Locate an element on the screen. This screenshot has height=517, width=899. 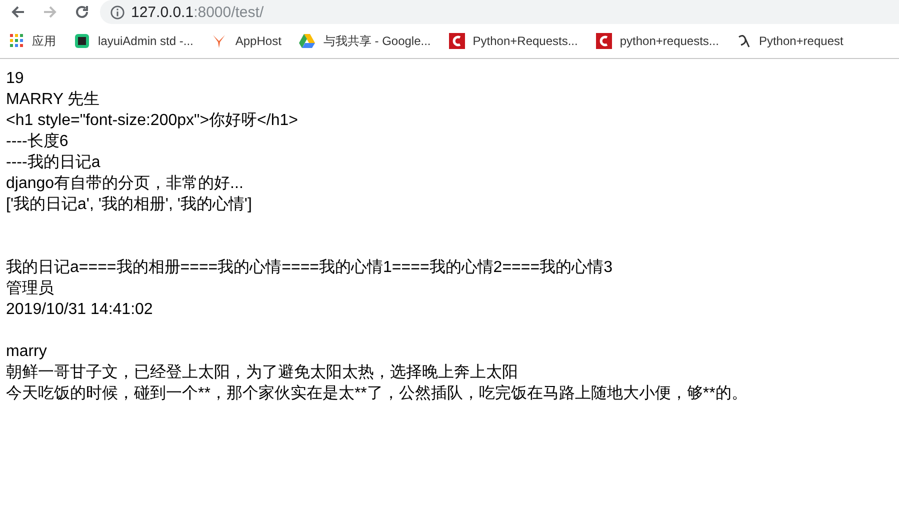
bookmark-link: Python+request is located at coordinates (790, 41).